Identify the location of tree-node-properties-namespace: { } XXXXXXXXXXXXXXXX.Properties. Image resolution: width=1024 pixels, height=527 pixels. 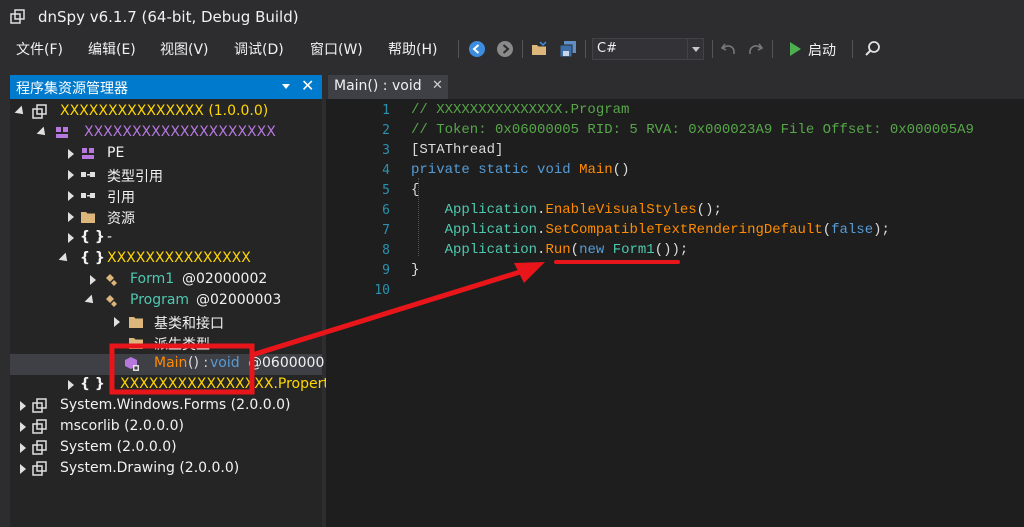
(179, 385).